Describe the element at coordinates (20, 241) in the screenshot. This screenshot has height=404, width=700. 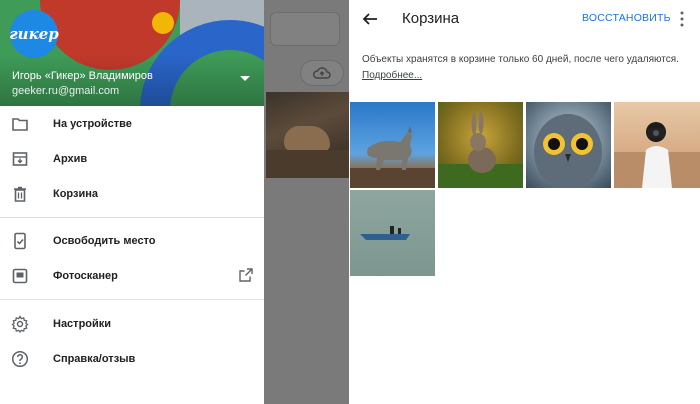
I see `phone-free-space-icon` at that location.